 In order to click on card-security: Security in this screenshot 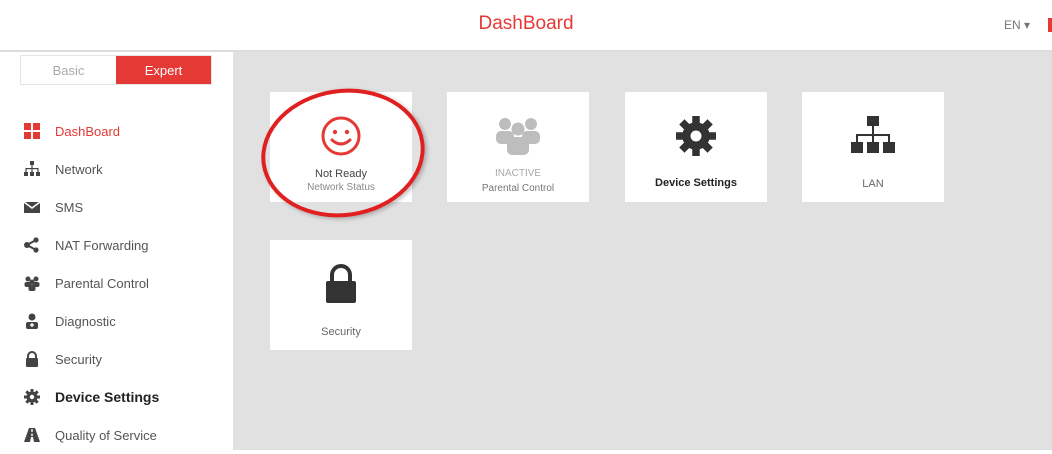, I will do `click(341, 295)`.